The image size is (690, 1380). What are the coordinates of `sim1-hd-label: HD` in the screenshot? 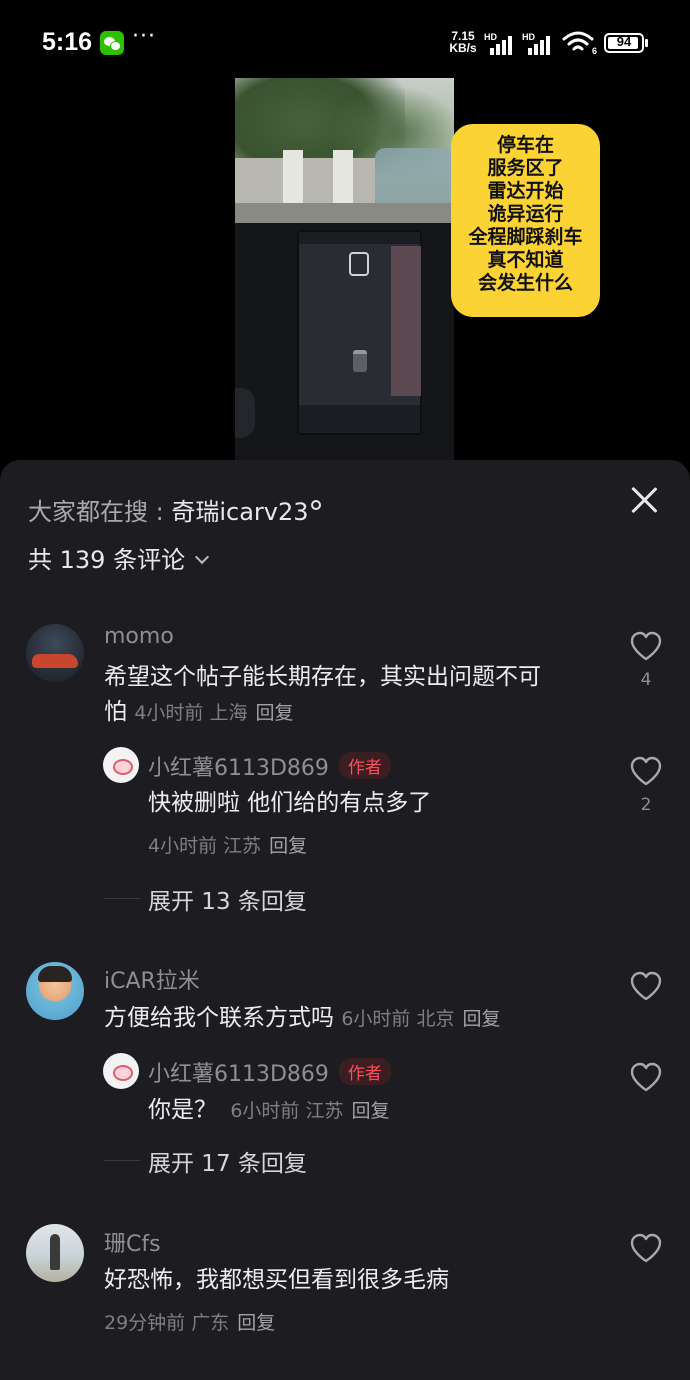 It's located at (490, 37).